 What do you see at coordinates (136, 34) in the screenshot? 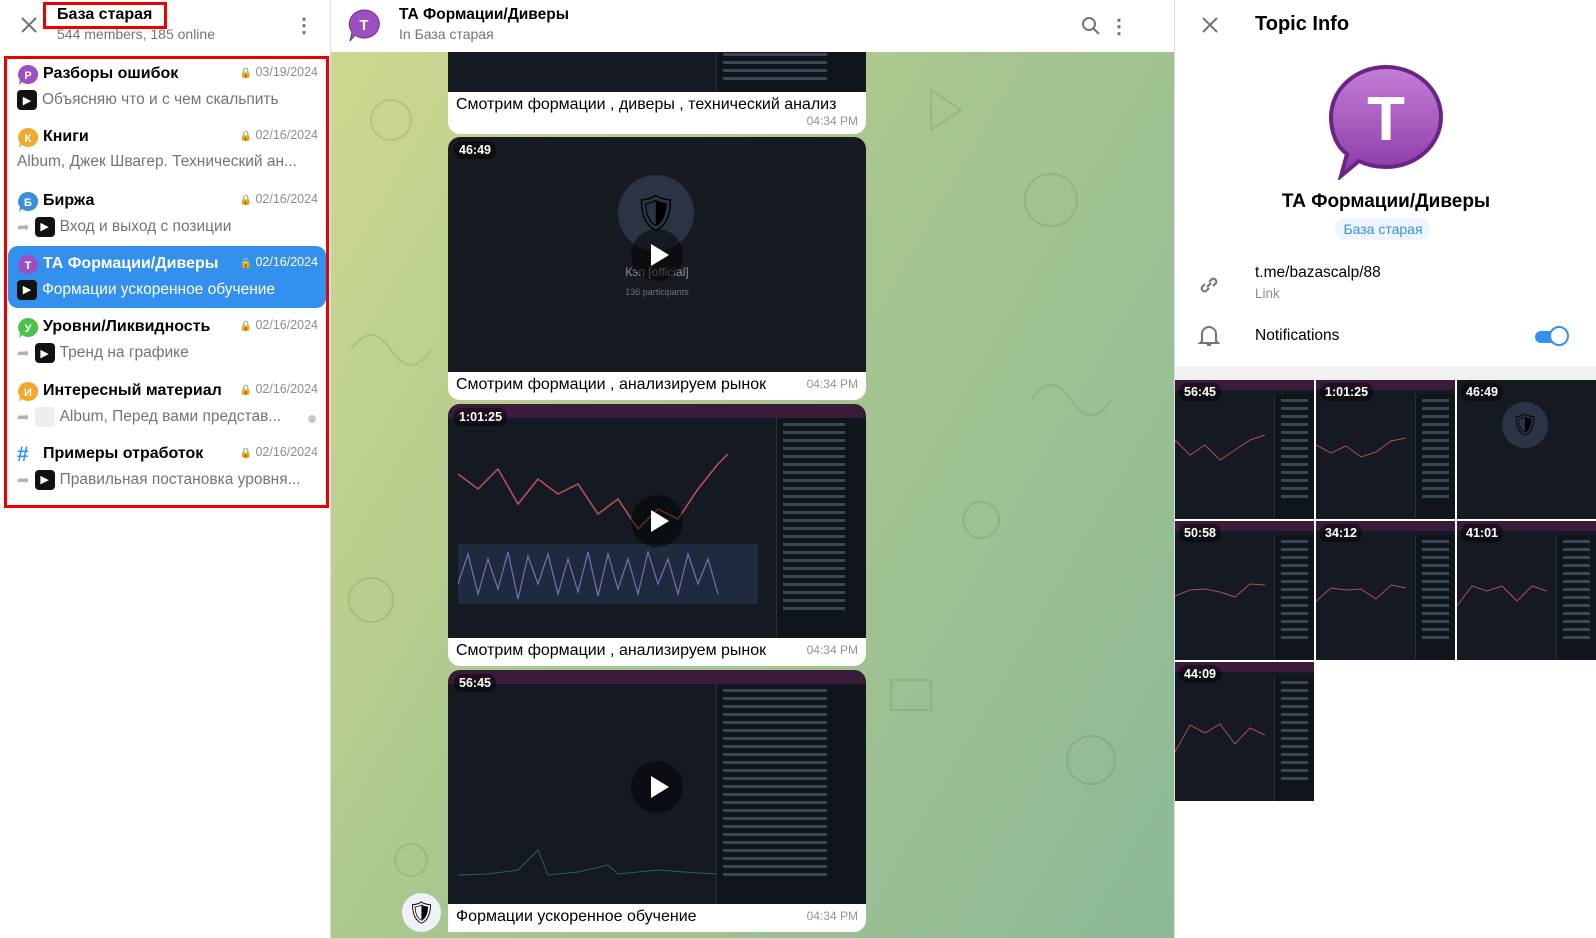
I see `group-members: 544 members, 185 online` at bounding box center [136, 34].